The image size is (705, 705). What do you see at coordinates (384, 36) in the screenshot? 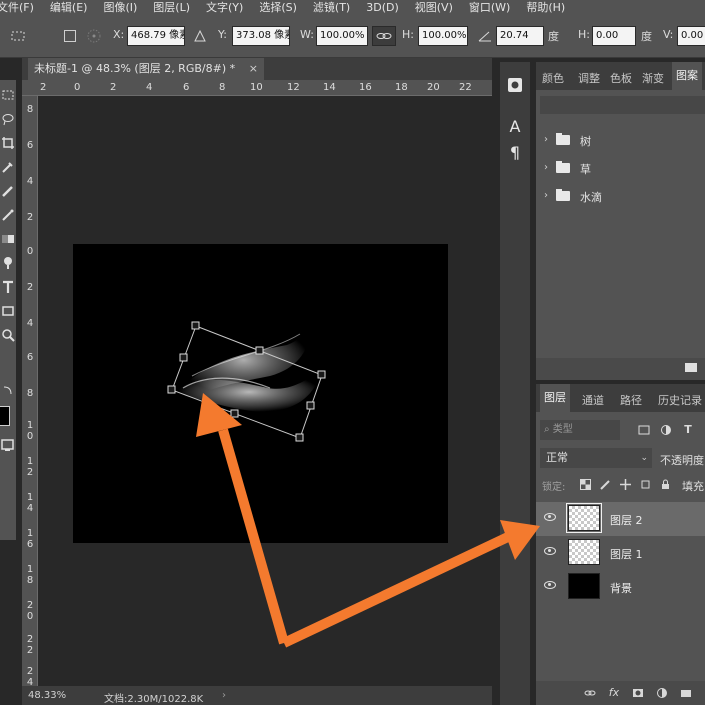
I see `link-aspect-button` at bounding box center [384, 36].